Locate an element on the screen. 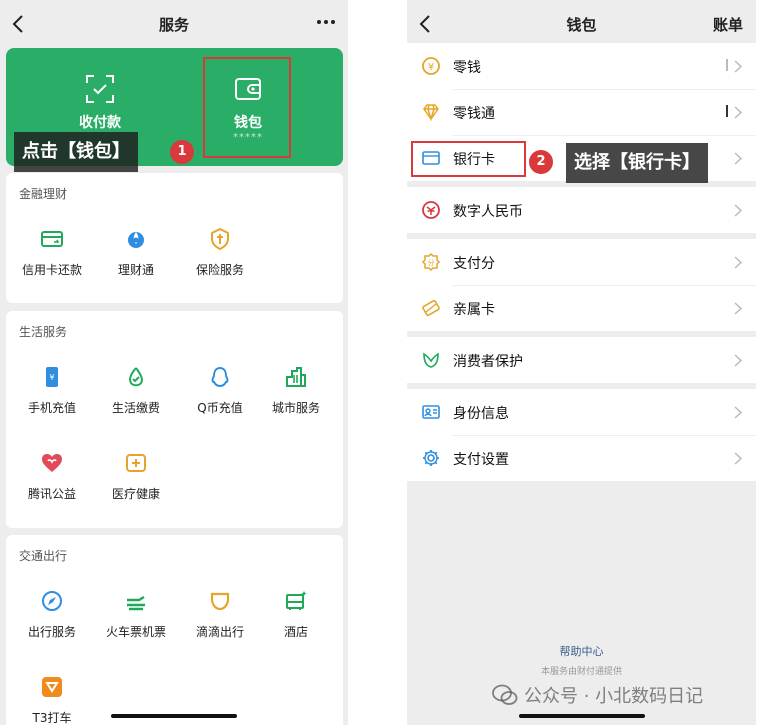 This screenshot has height=725, width=766. row-label: 亲属卡 is located at coordinates (474, 310).